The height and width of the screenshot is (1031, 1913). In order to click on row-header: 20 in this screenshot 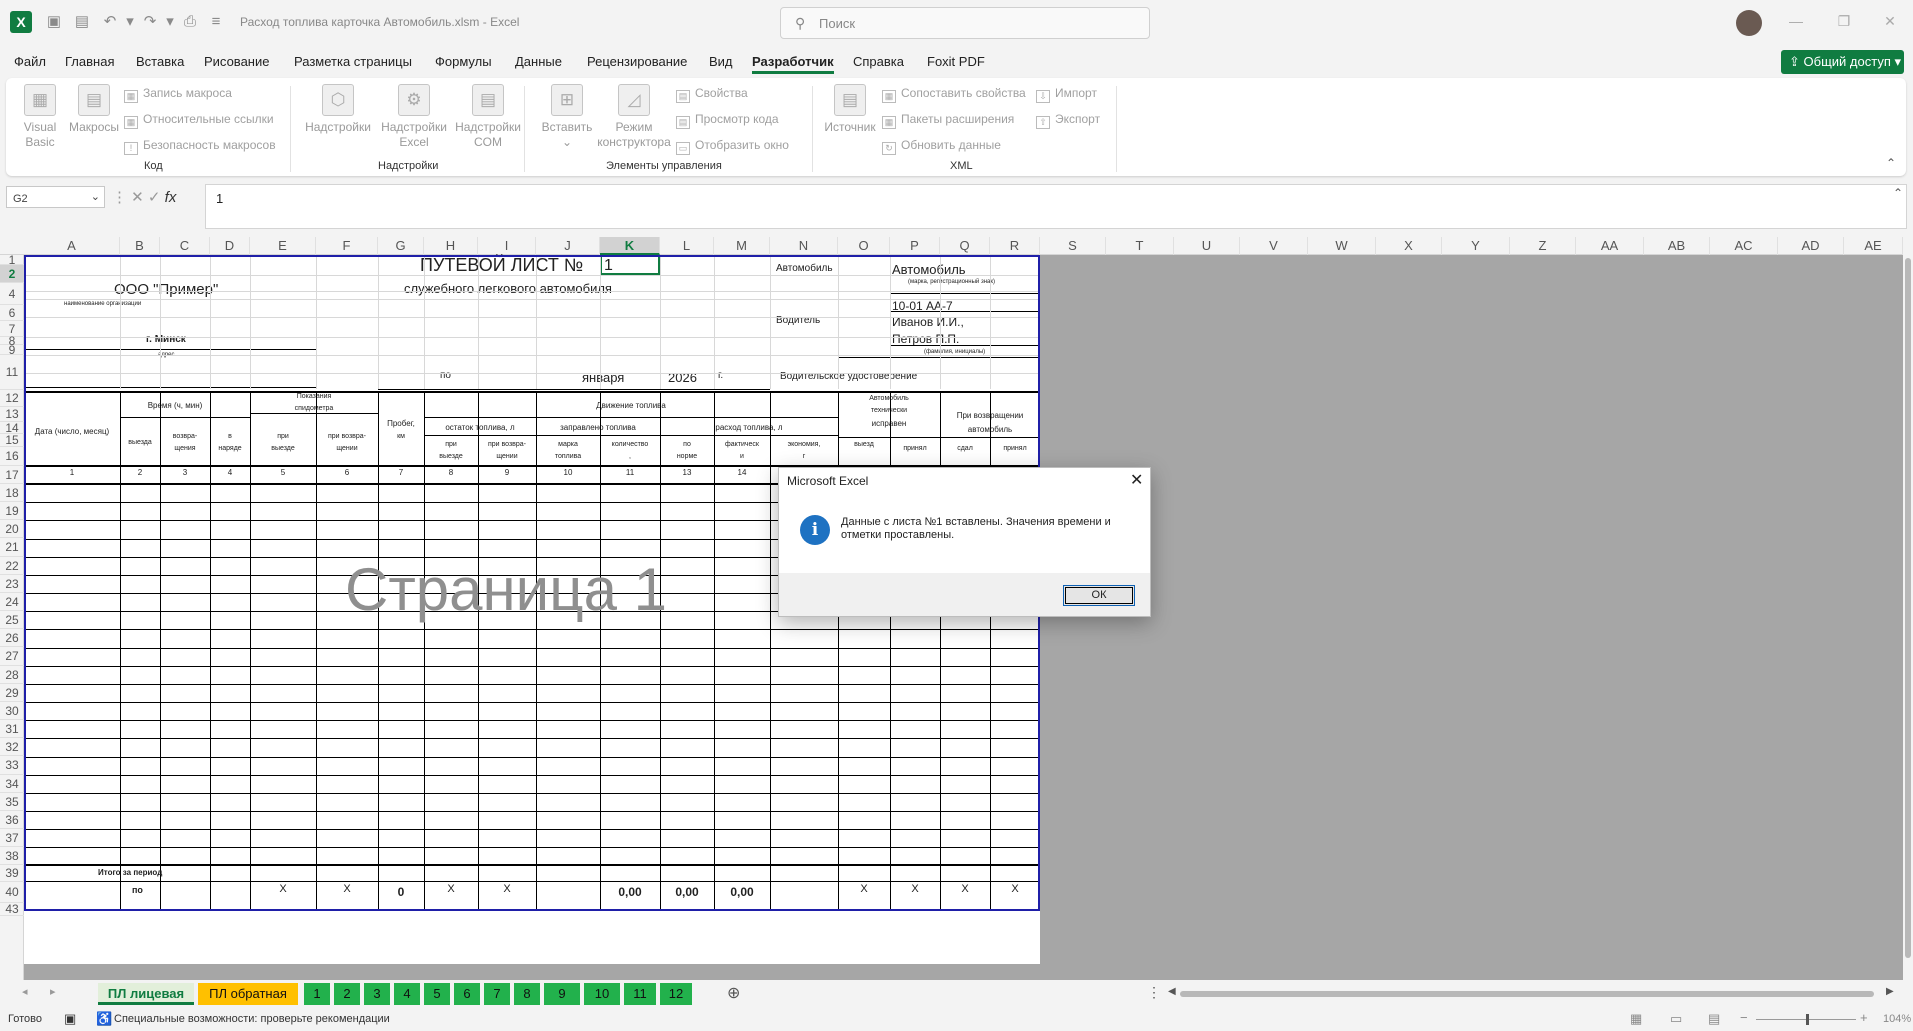, I will do `click(12, 529)`.